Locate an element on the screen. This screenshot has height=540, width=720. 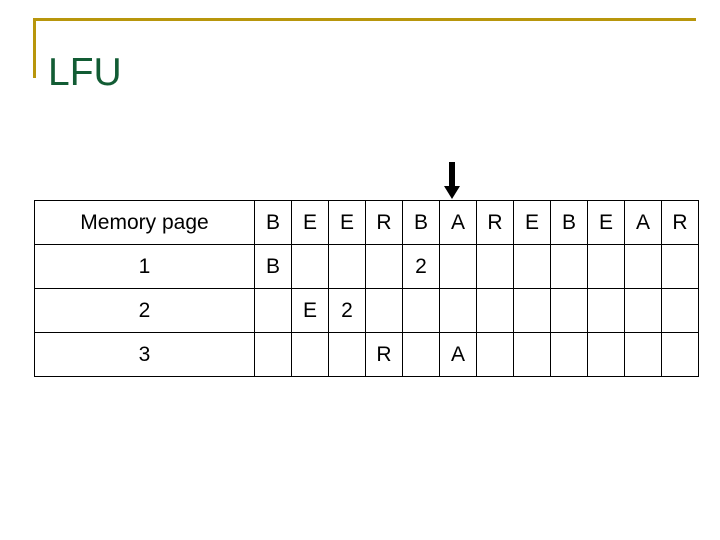
frame-cell: E is located at coordinates (310, 310).